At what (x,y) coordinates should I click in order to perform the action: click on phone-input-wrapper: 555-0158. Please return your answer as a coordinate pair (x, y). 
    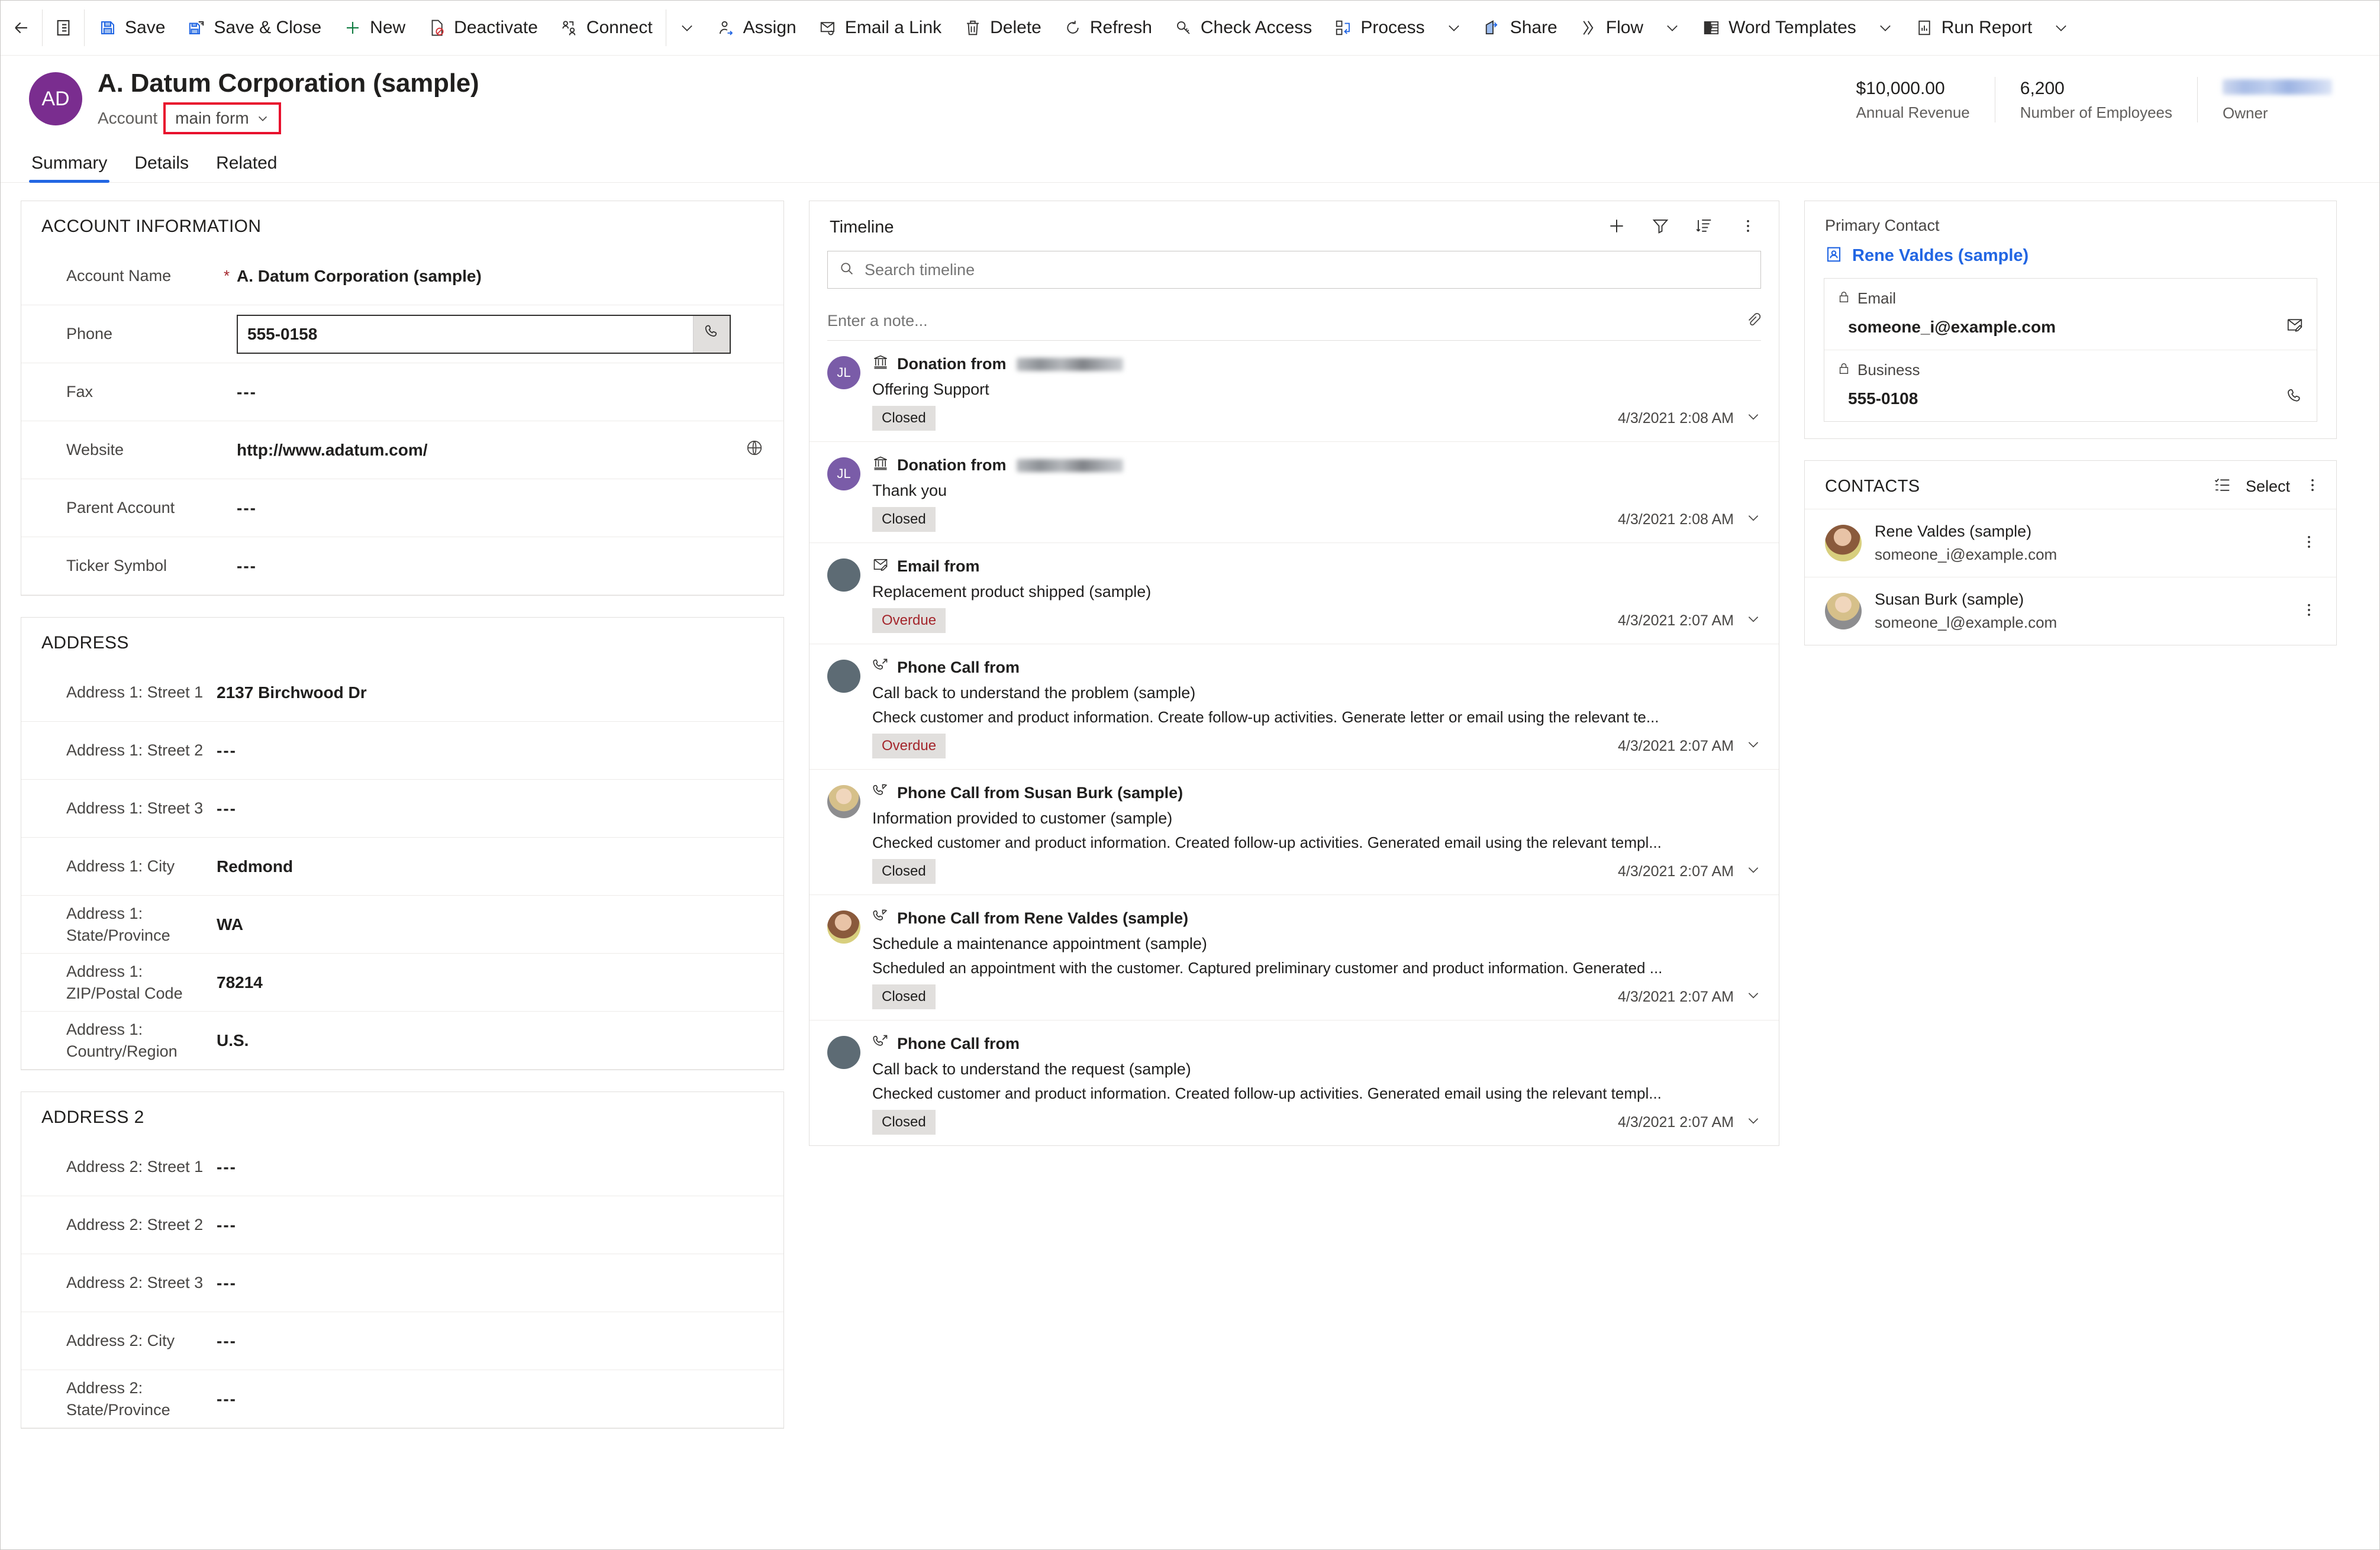
    Looking at the image, I should click on (484, 334).